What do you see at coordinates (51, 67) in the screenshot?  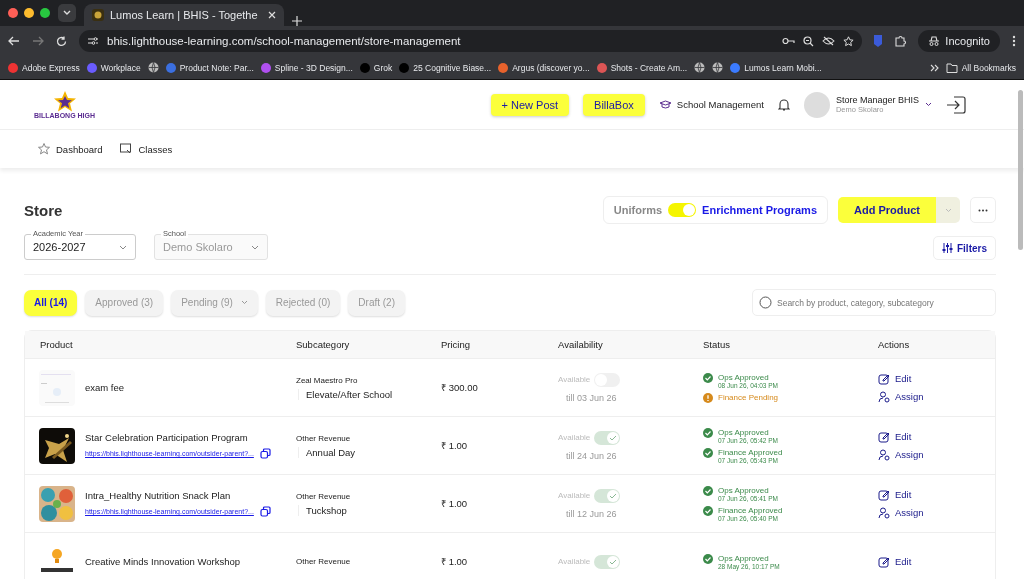 I see `bookmark: Adobe Express` at bounding box center [51, 67].